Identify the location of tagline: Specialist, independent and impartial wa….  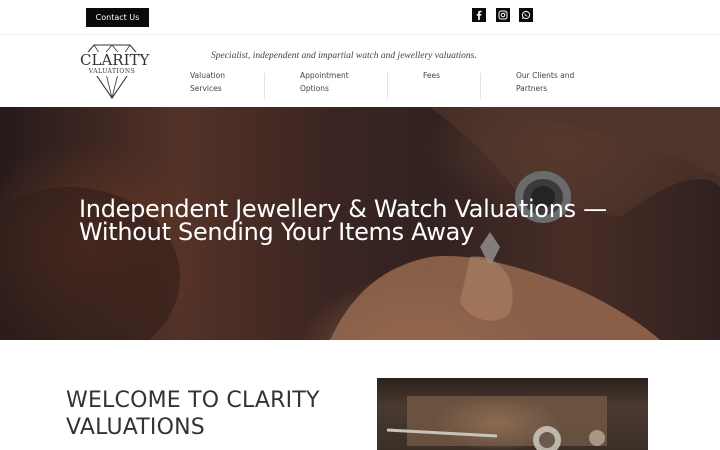
(344, 56).